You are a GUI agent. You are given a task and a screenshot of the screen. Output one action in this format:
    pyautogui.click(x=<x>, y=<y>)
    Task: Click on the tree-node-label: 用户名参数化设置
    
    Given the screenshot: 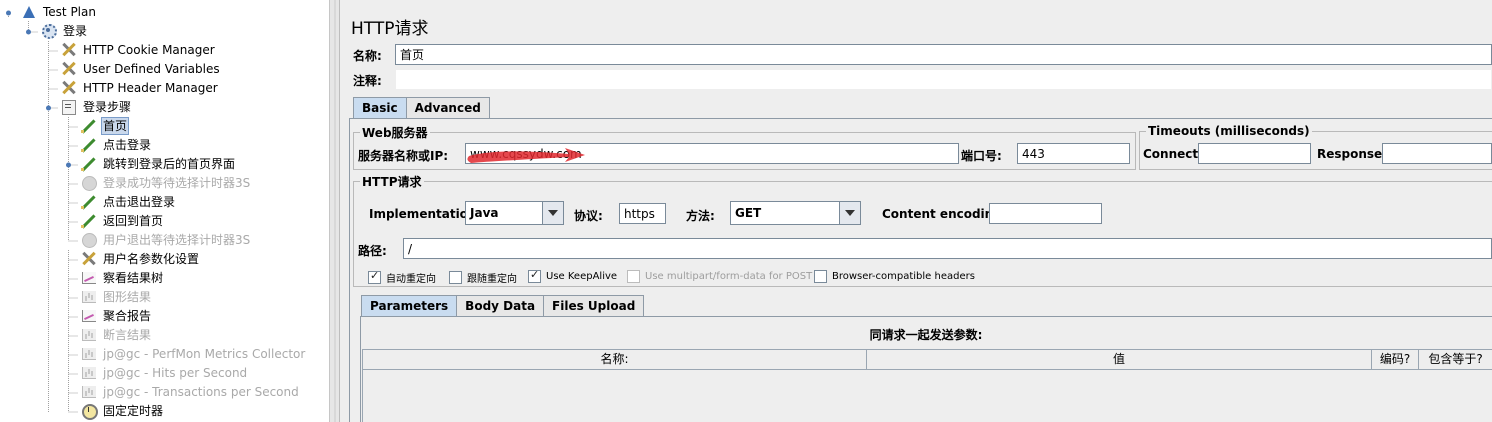 What is the action you would take?
    pyautogui.click(x=151, y=259)
    